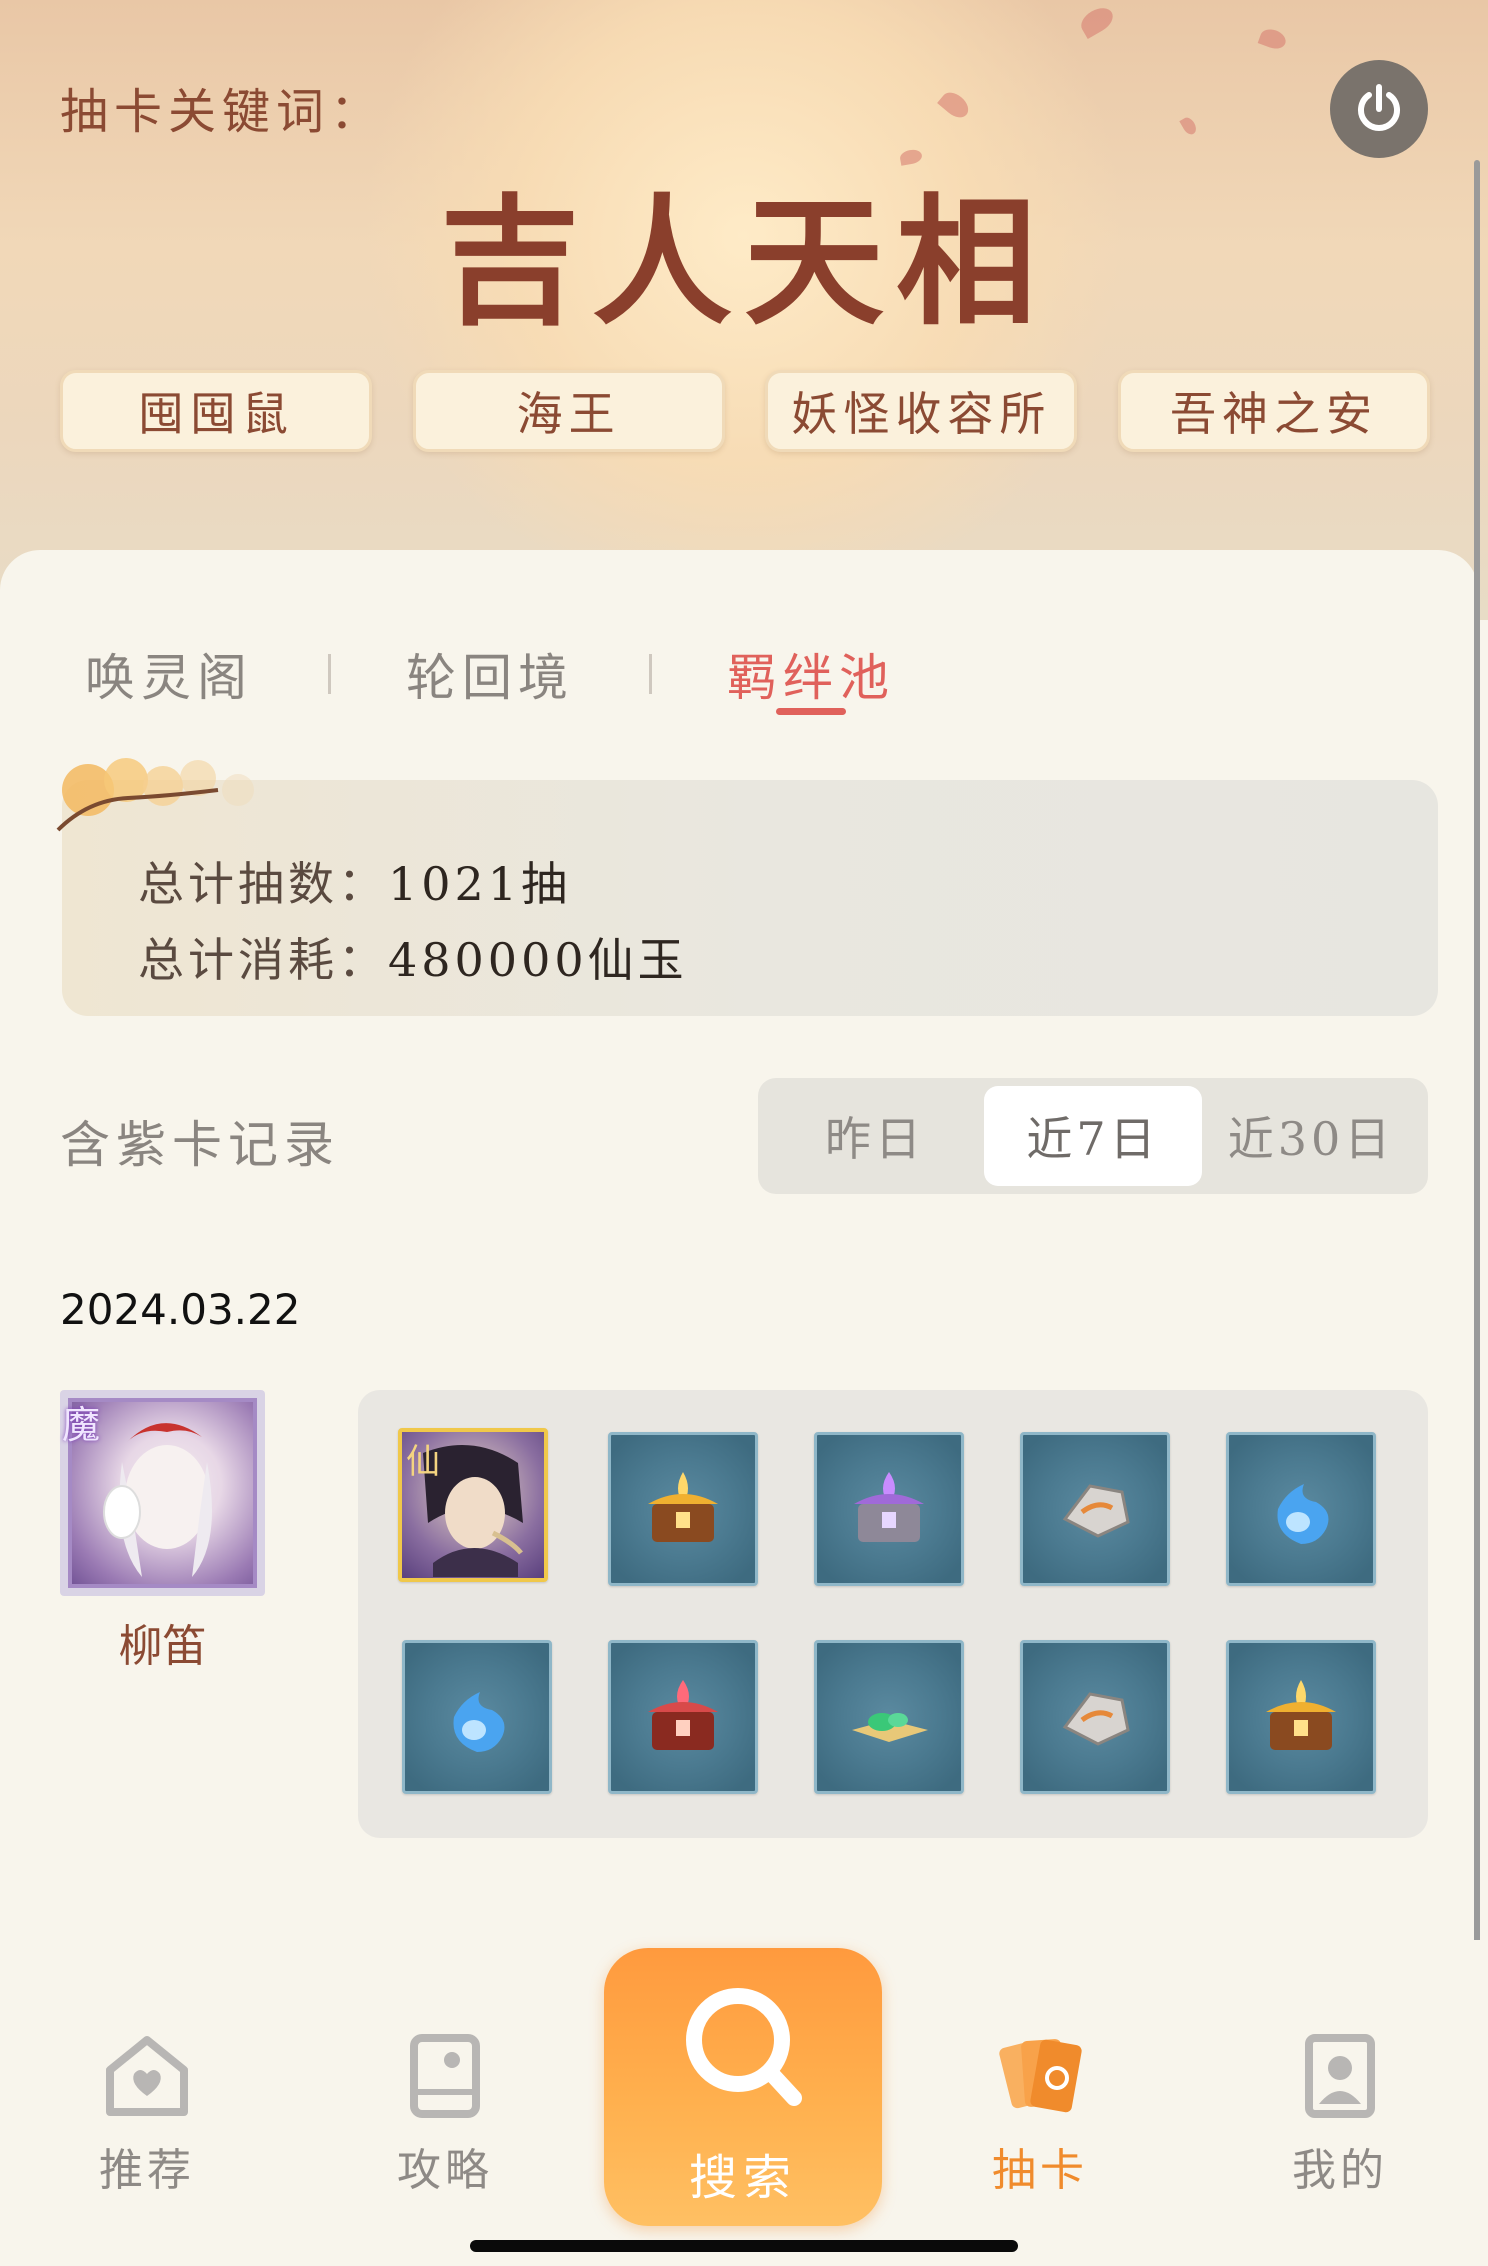 This screenshot has width=1488, height=2266. I want to click on tab-label: 唤灵阁, so click(169, 678).